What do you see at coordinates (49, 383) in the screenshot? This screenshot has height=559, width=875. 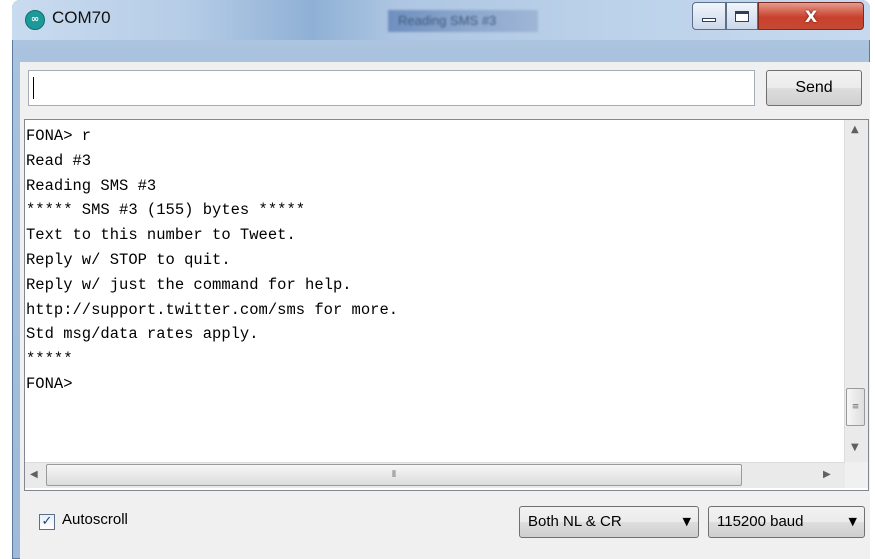 I see `output-line: FONA>` at bounding box center [49, 383].